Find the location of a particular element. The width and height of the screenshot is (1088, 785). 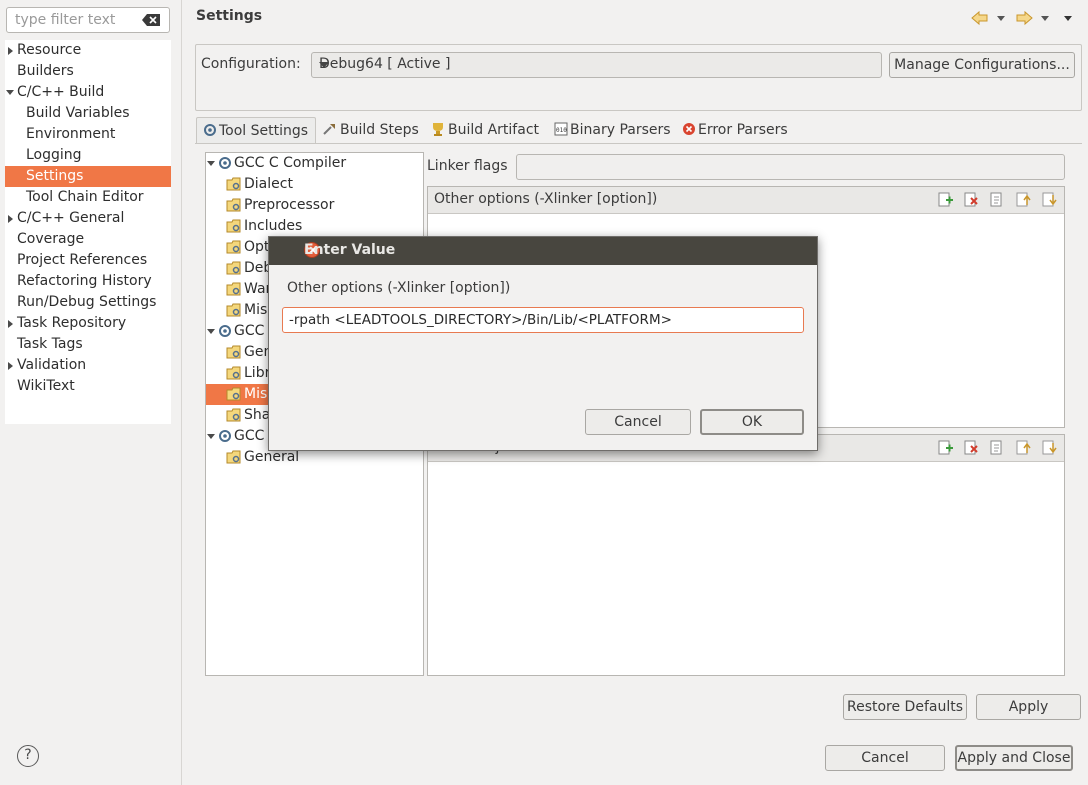

dialog-field-label: Other options (-Xlinker [option]) is located at coordinates (399, 288).